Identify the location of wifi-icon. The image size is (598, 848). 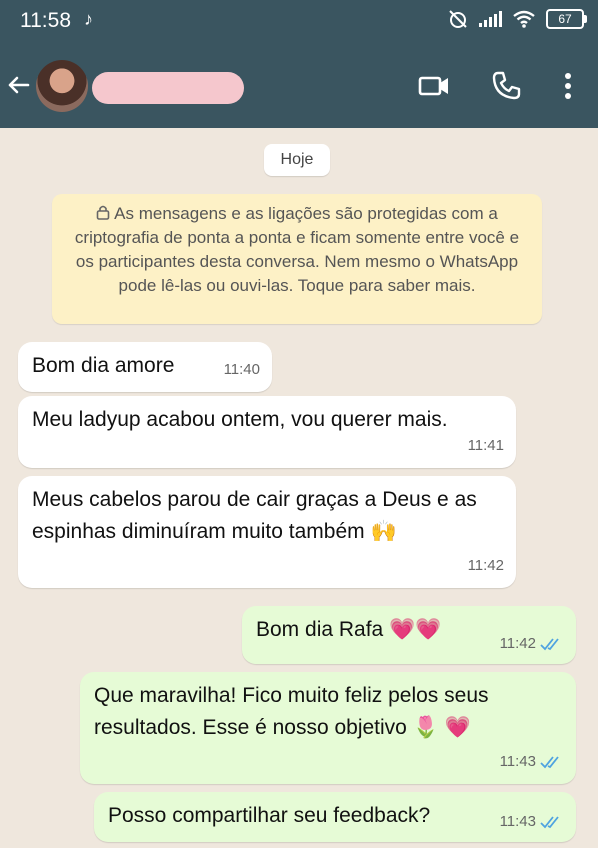
(524, 19).